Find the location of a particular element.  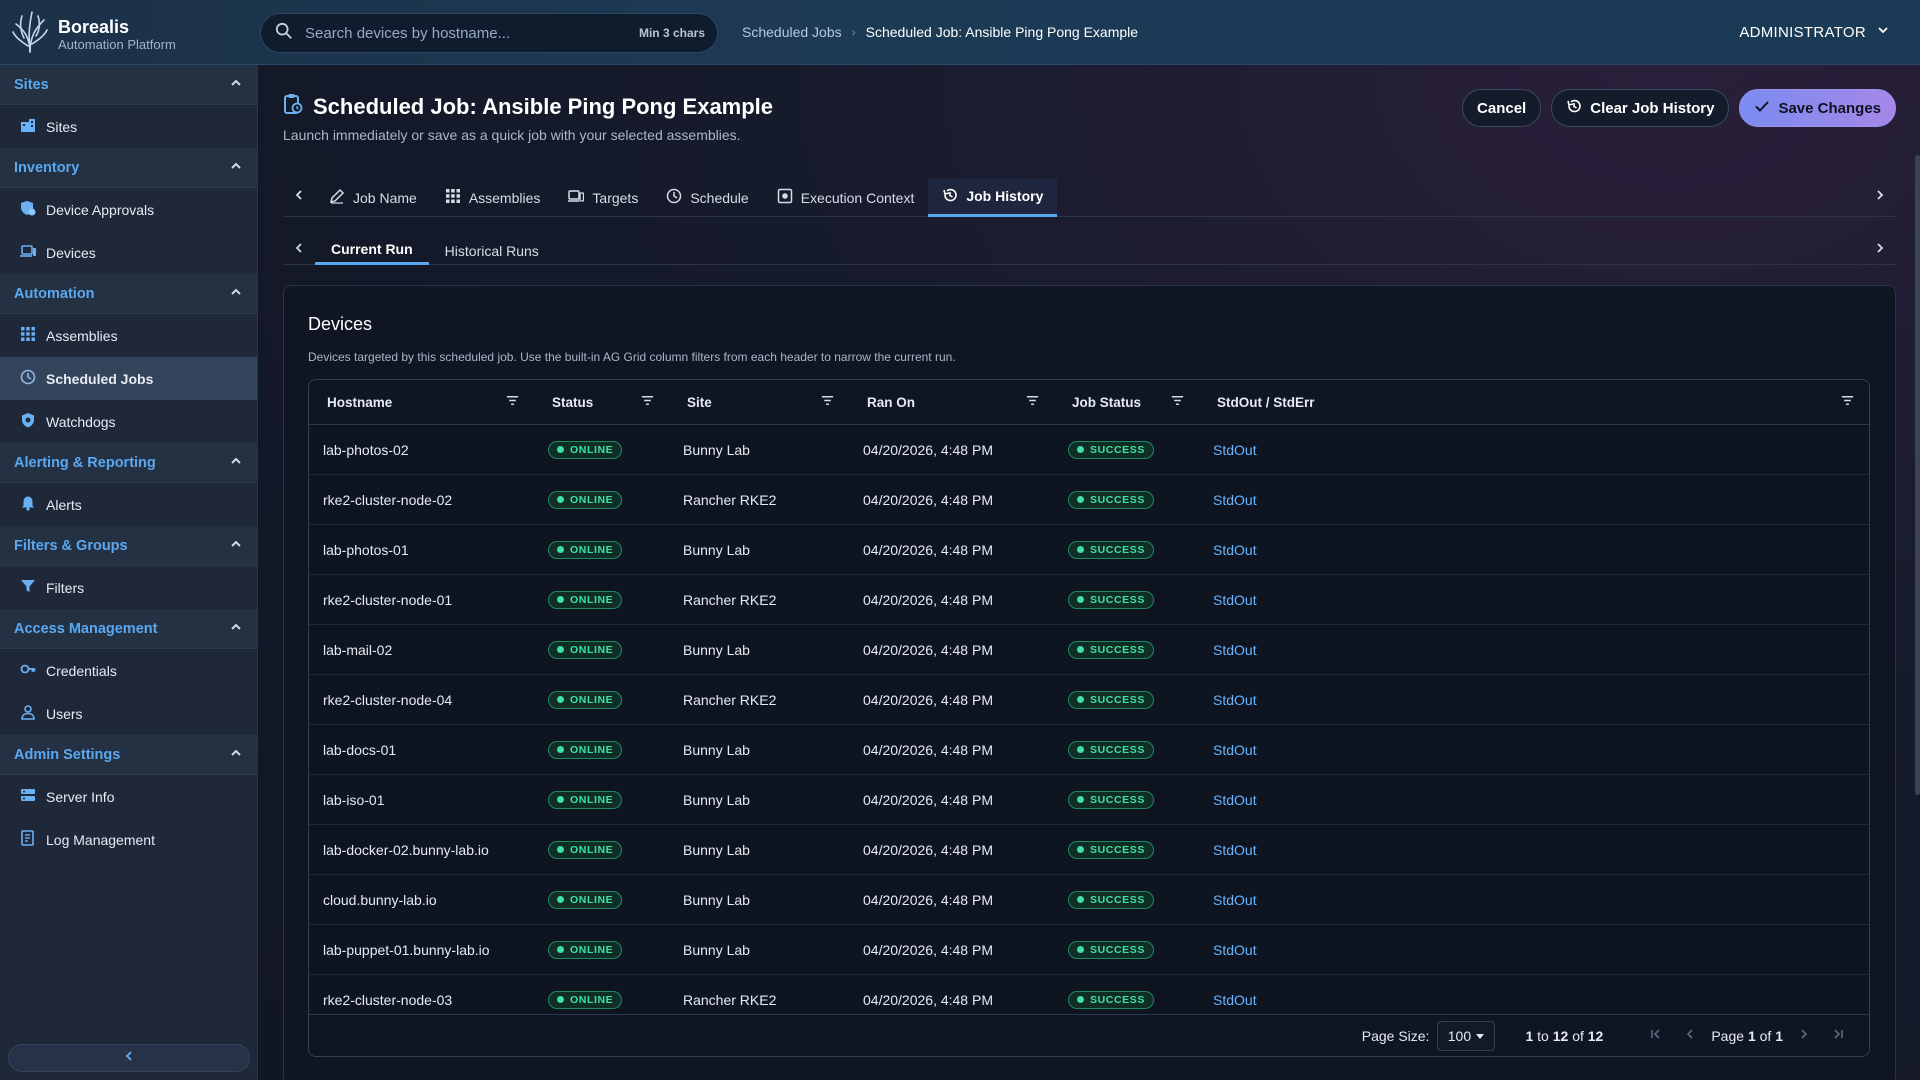

job-status-text: SUCCESS is located at coordinates (1117, 499).